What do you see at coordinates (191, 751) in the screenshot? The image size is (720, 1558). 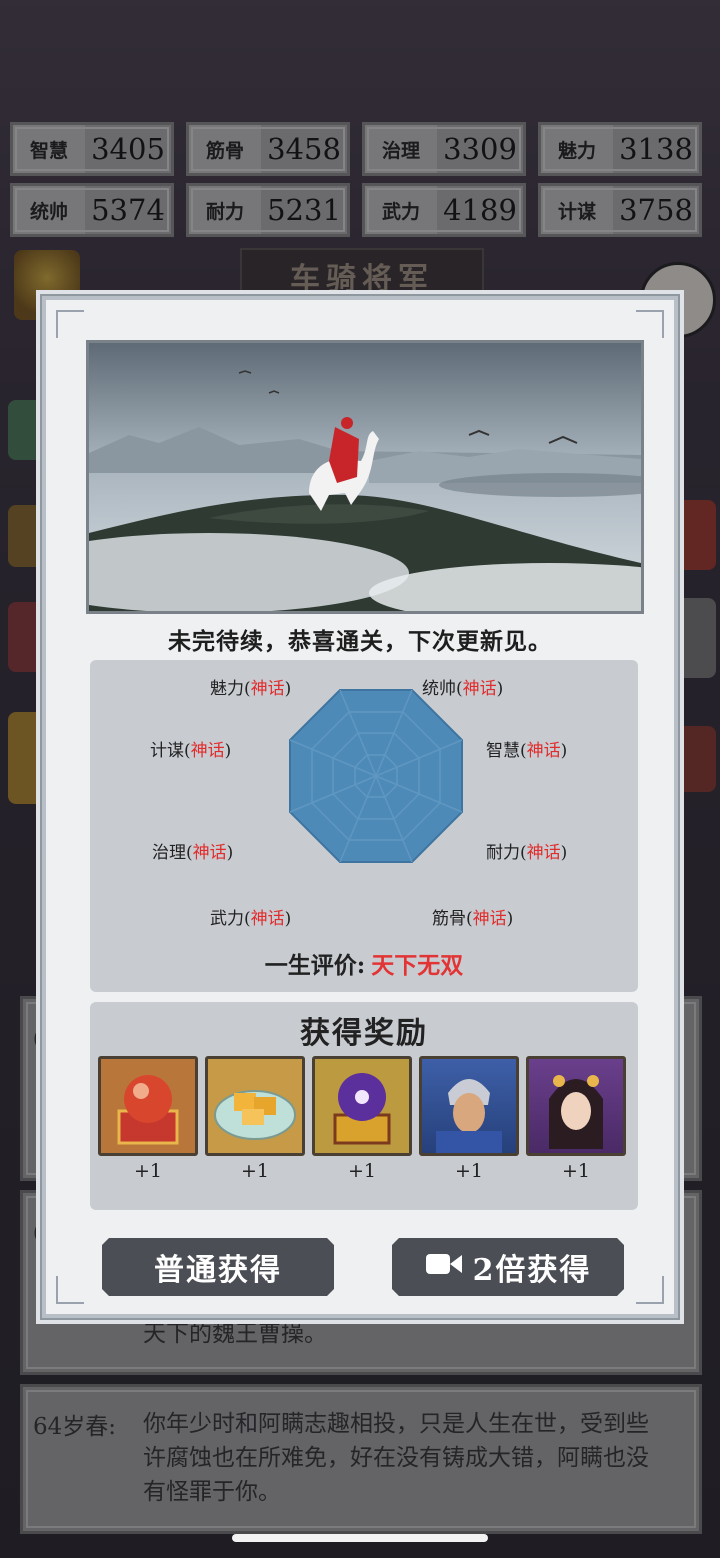 I see `attr-strategy: 计谋(神话)` at bounding box center [191, 751].